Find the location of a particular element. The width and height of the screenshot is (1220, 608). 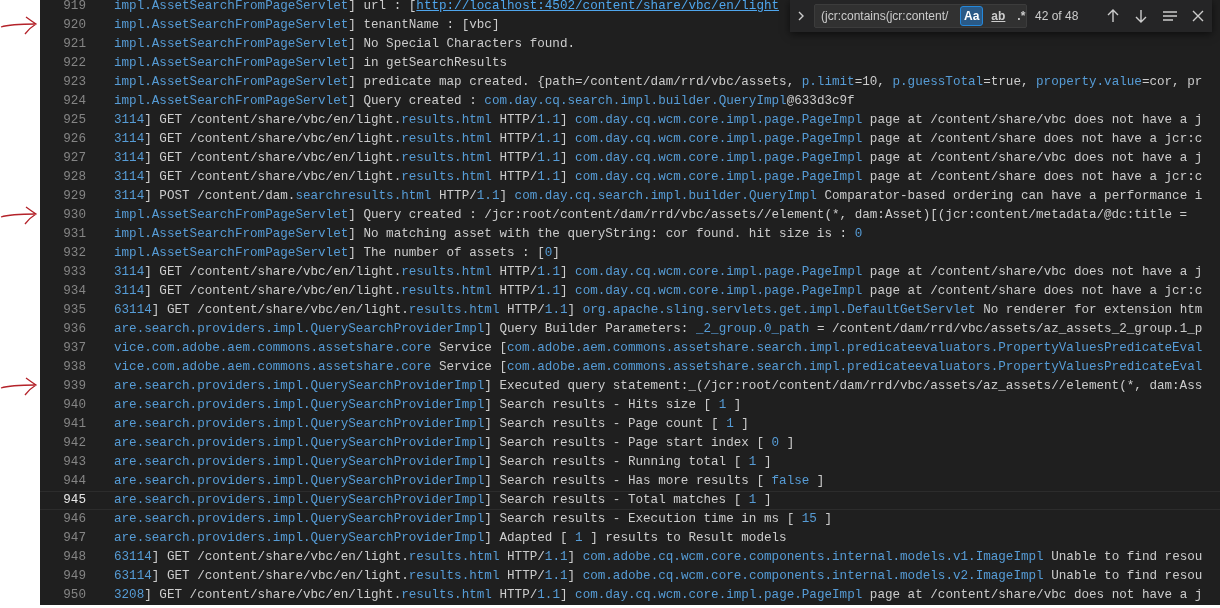

log-line: impl.AssetSearchFromPageServlet] Query created : com.day.cq.search.impl.builder.QueryImpl@633d3c9f is located at coordinates (484, 101).